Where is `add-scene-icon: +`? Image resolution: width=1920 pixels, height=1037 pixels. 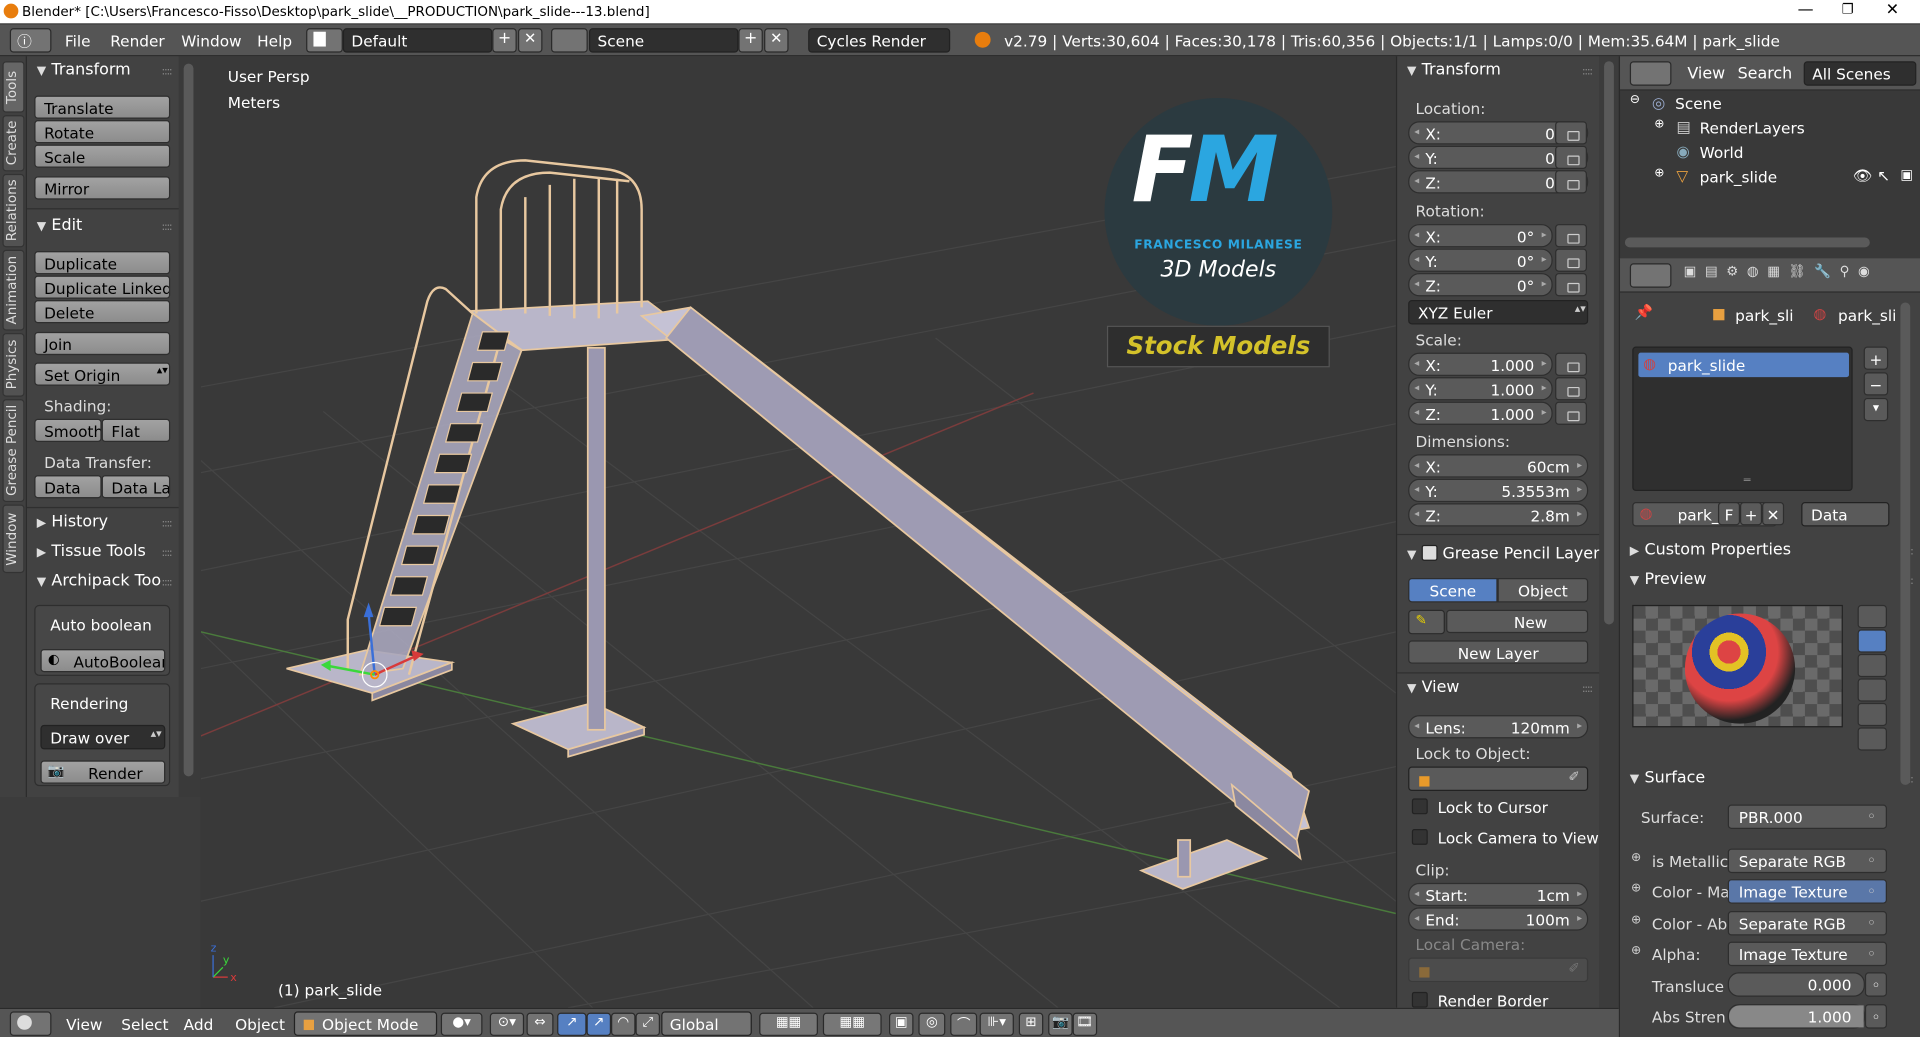
add-scene-icon: + is located at coordinates (750, 40).